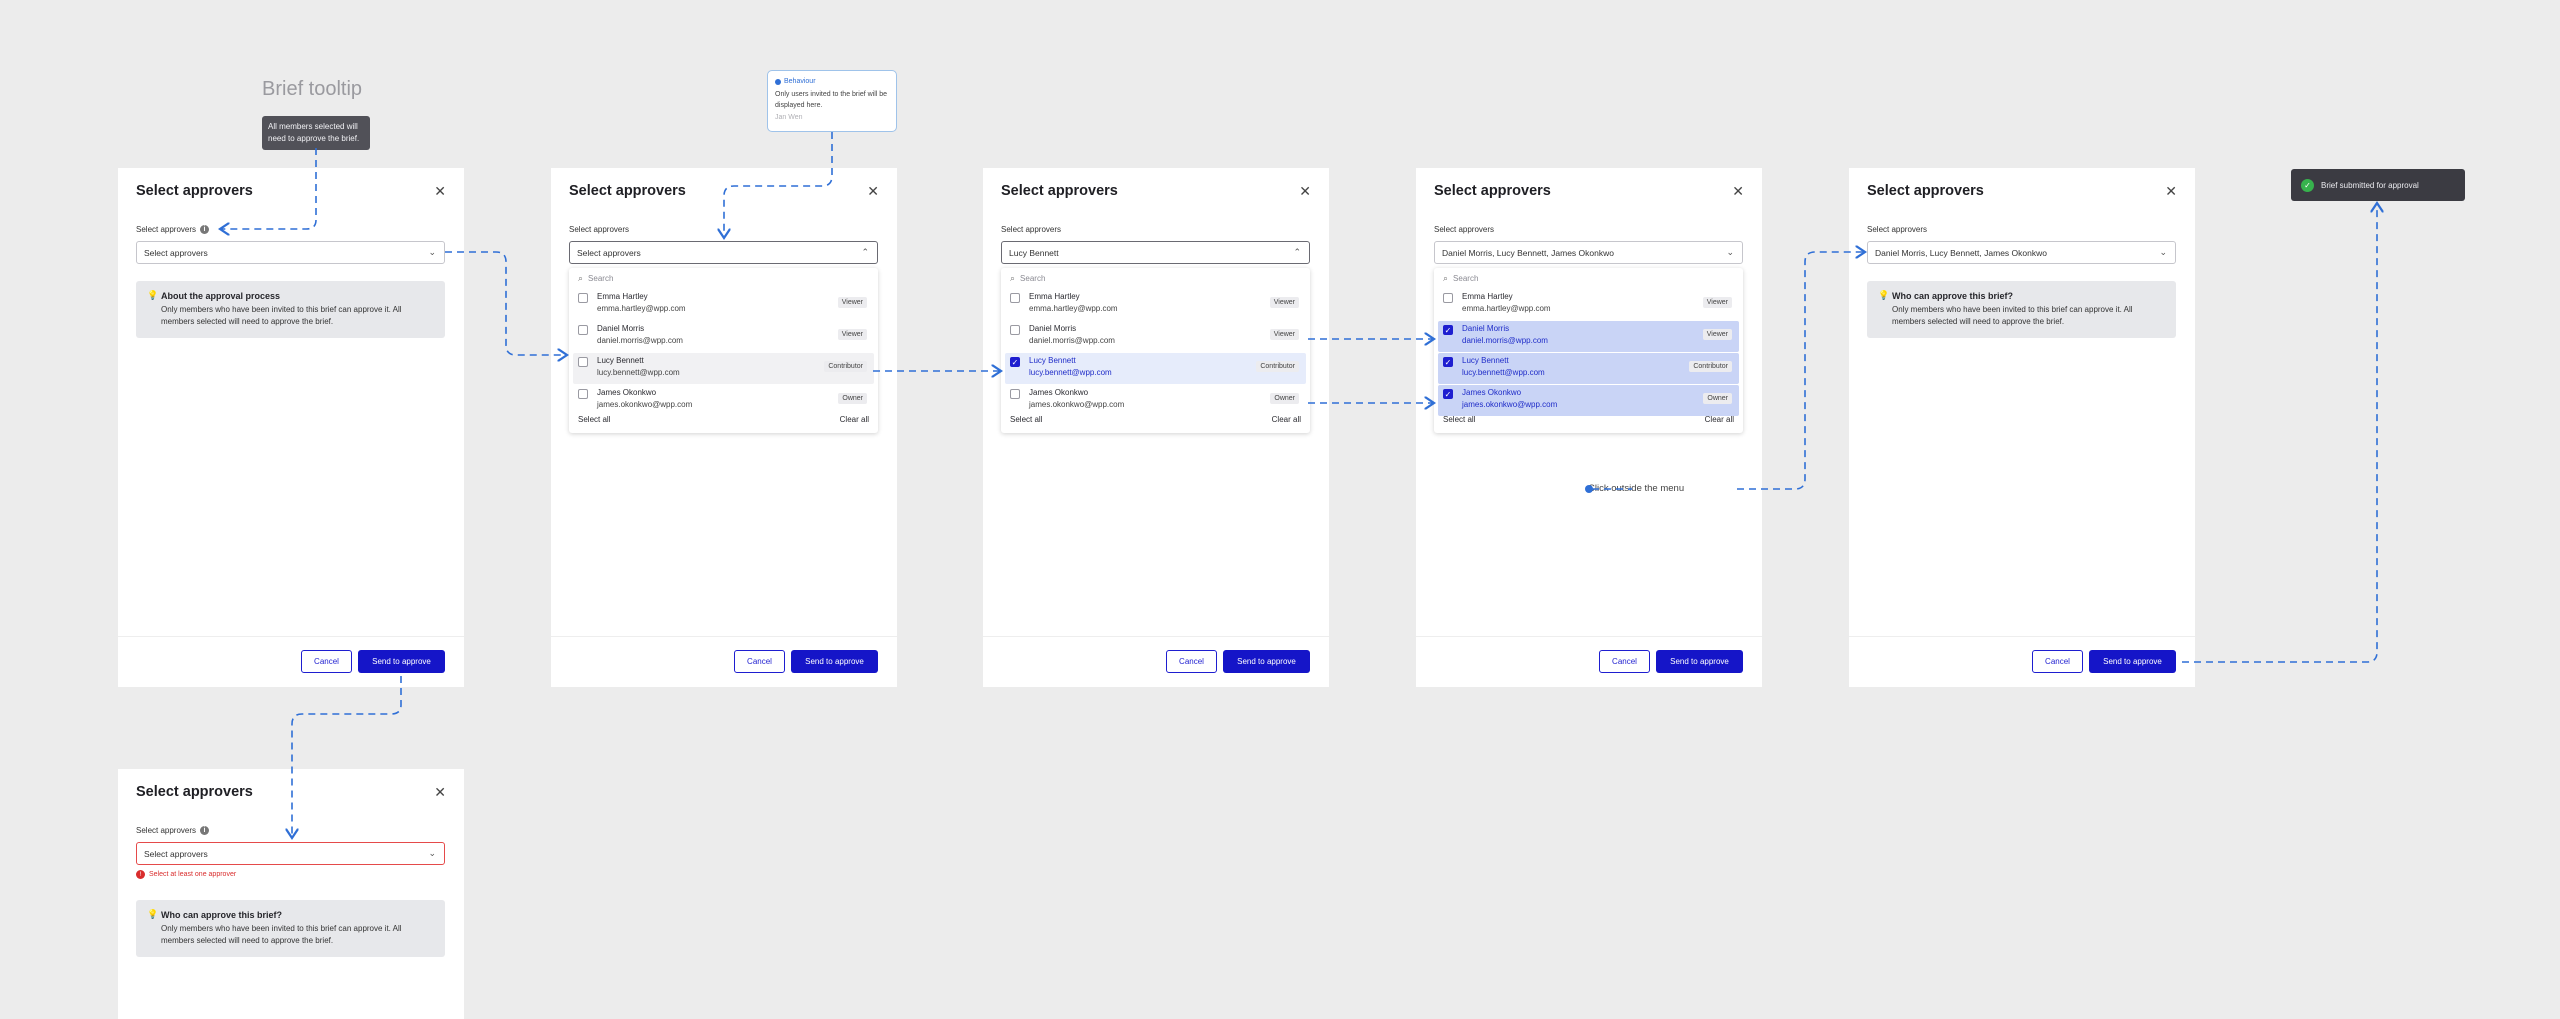 The width and height of the screenshot is (2560, 1019). What do you see at coordinates (1710, 366) in the screenshot?
I see `role-badge: Contributor` at bounding box center [1710, 366].